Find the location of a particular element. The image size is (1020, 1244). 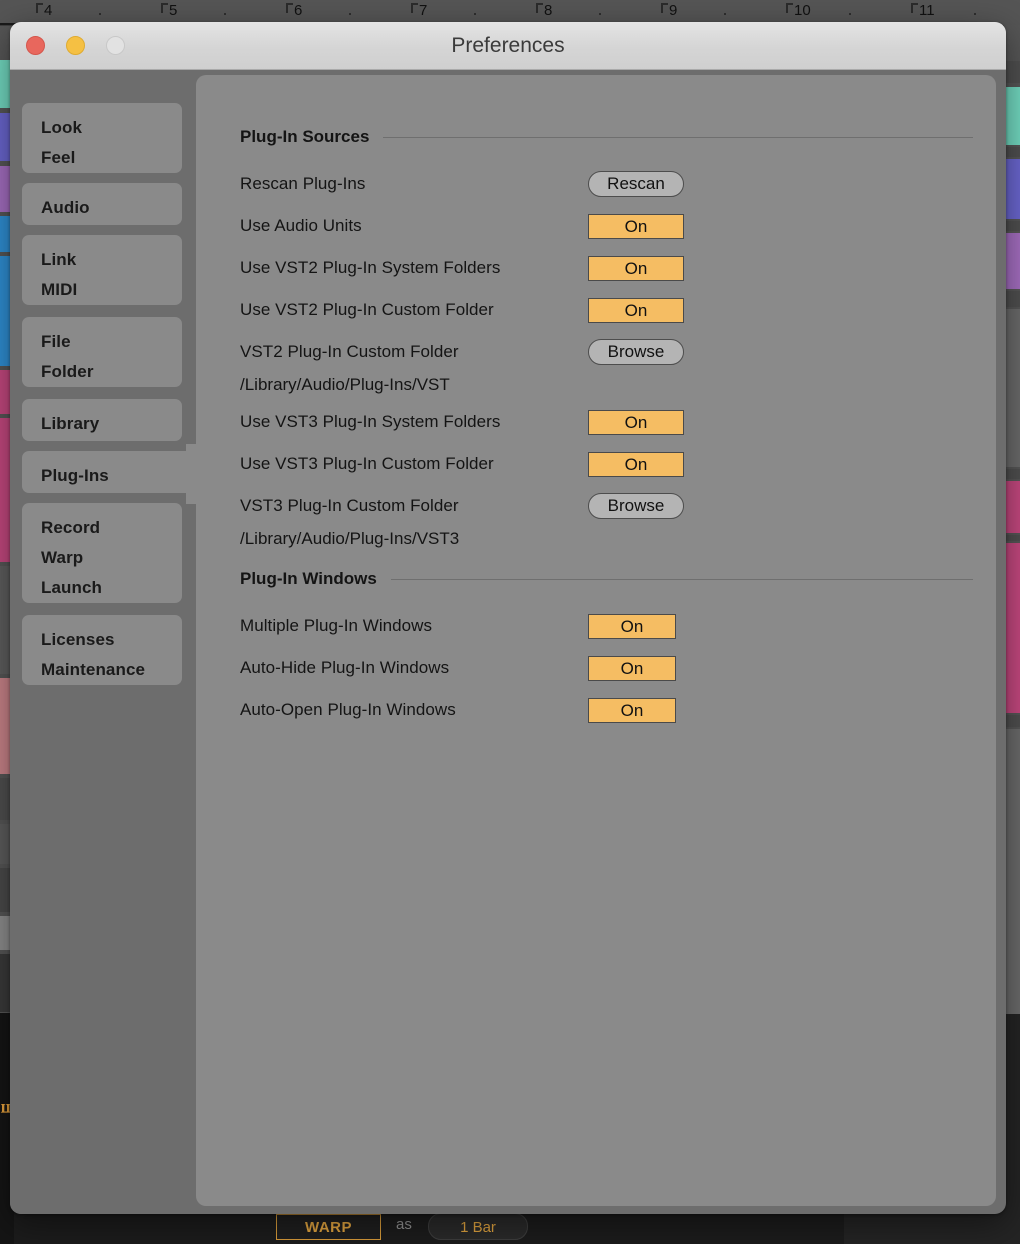

preference-label: Use VST2 Plug-In System Folders is located at coordinates (370, 267).